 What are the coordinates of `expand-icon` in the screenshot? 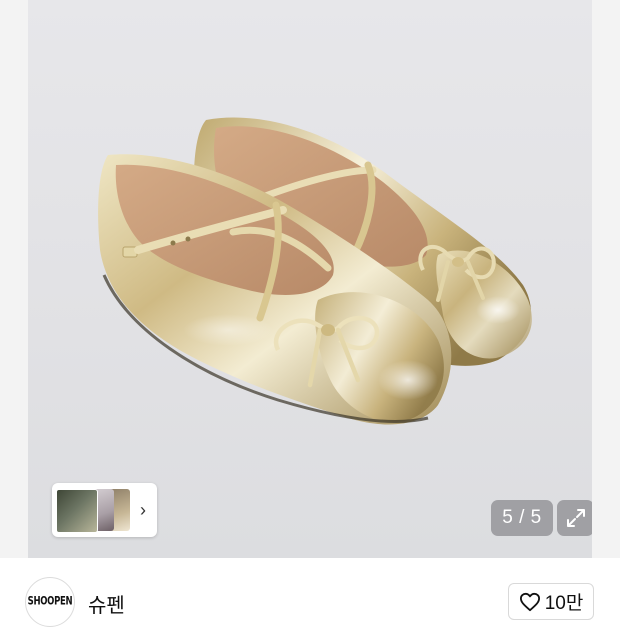 It's located at (575, 518).